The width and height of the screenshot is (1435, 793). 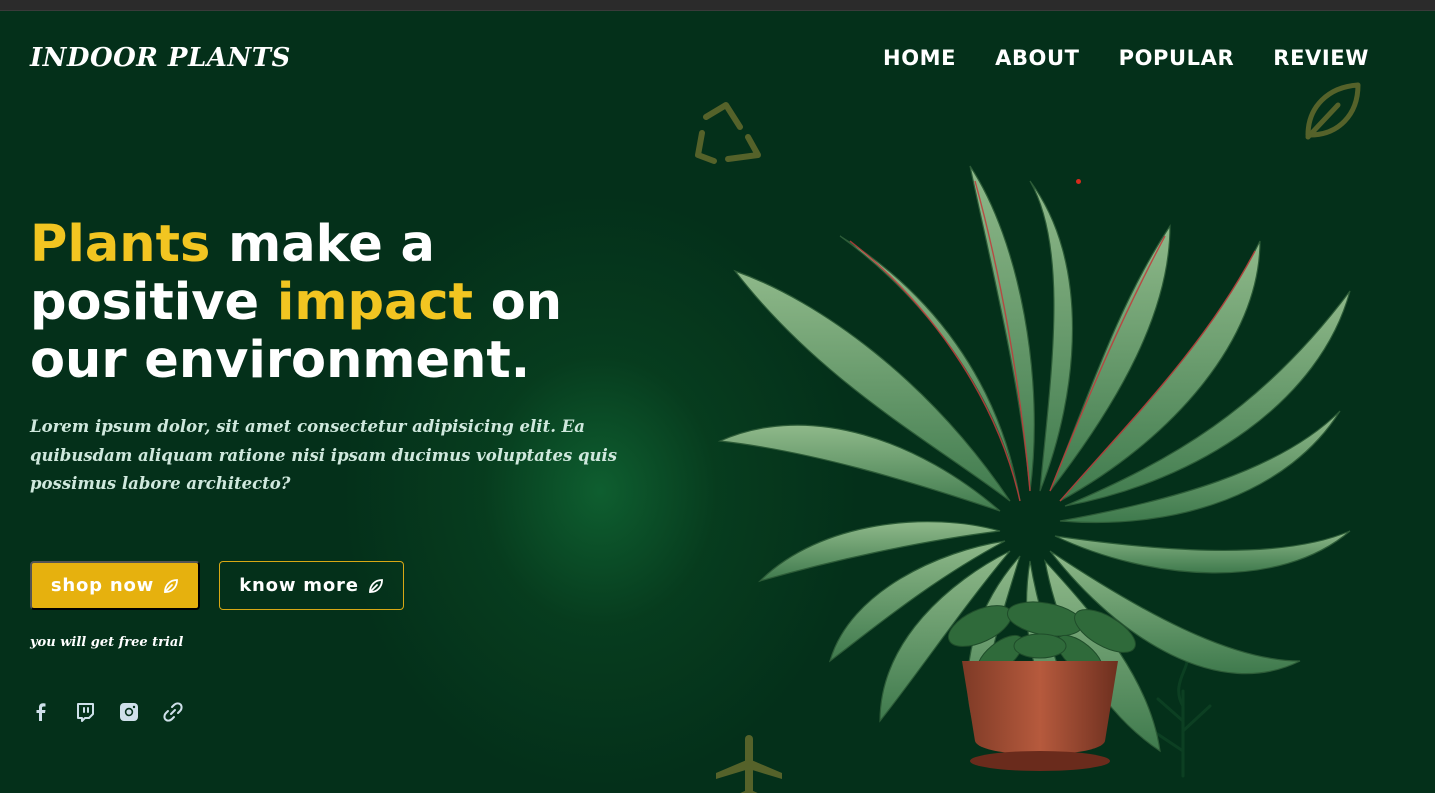 I want to click on headline-accent-plants: Plants, so click(x=120, y=244).